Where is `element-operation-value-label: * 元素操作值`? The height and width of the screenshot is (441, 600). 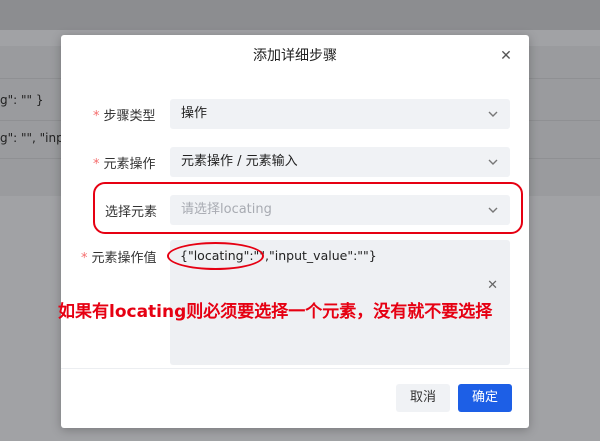
element-operation-value-label: * 元素操作值 is located at coordinates (119, 258).